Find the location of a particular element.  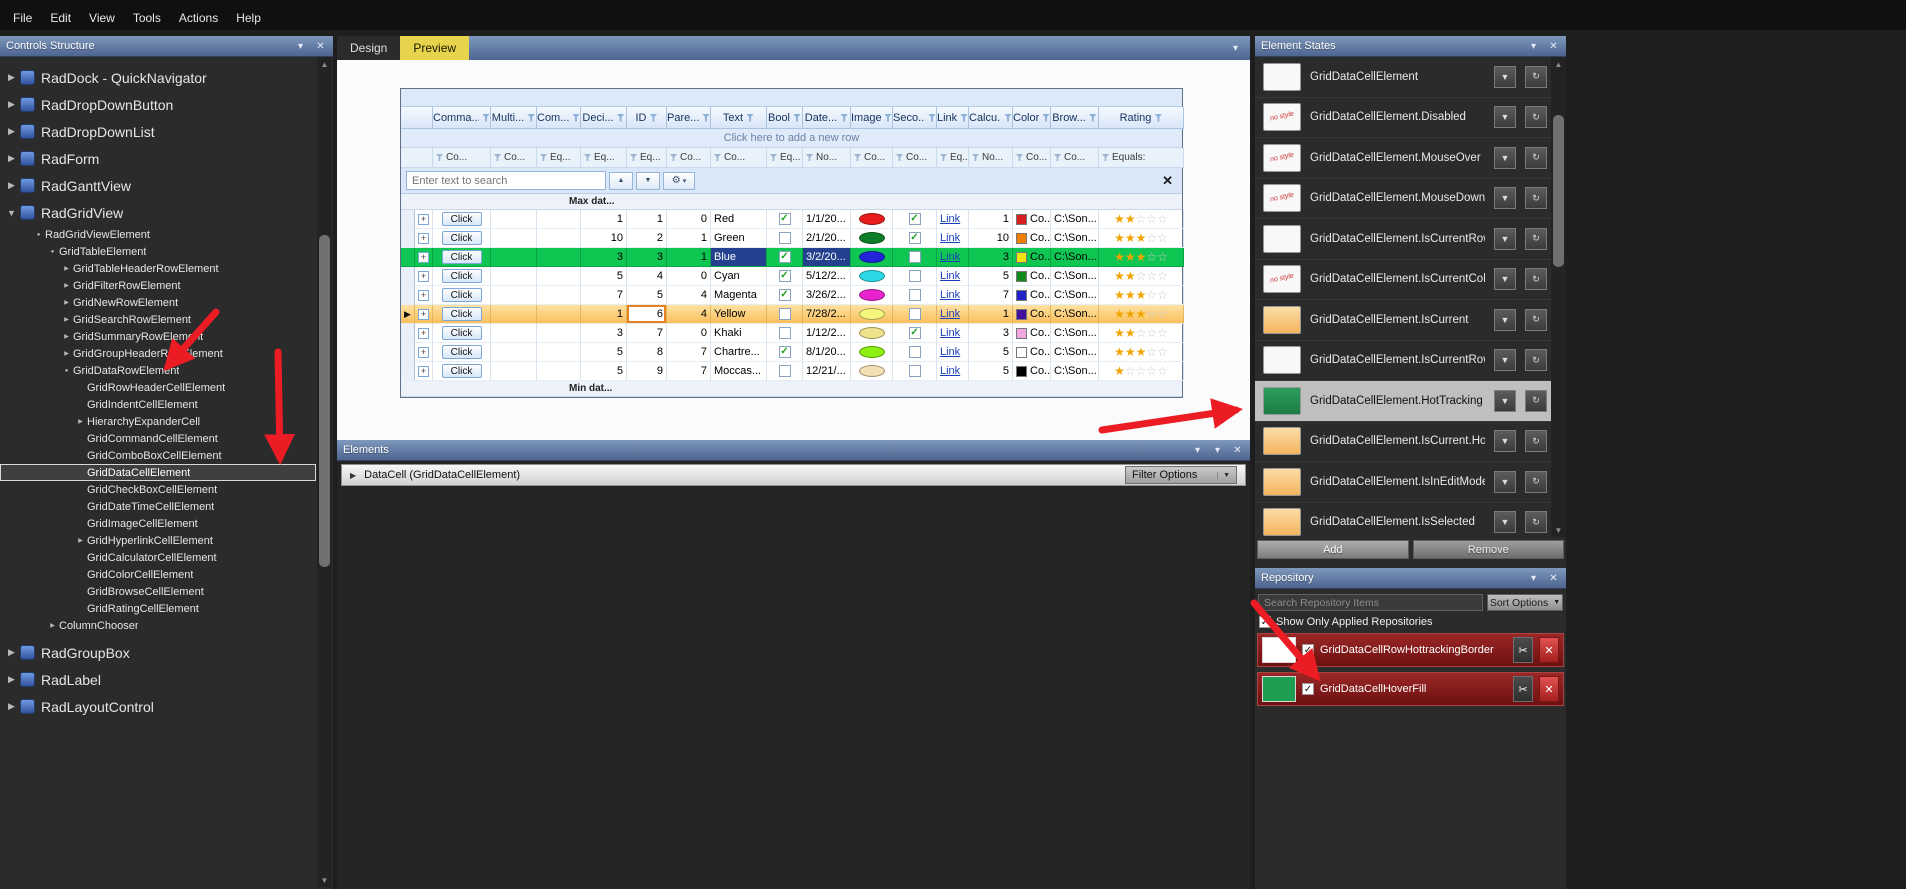

grid-cell-seco: ✓ is located at coordinates (915, 219).